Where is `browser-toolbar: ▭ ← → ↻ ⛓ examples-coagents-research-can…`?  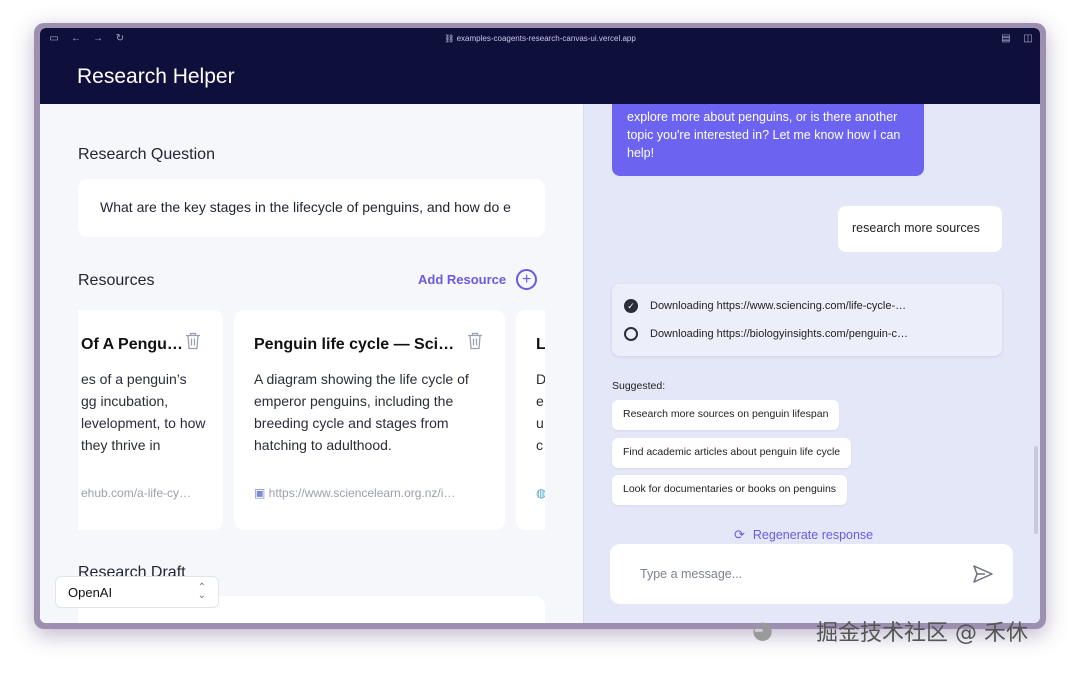
browser-toolbar: ▭ ← → ↻ ⛓ examples-coagents-research-can… is located at coordinates (540, 39).